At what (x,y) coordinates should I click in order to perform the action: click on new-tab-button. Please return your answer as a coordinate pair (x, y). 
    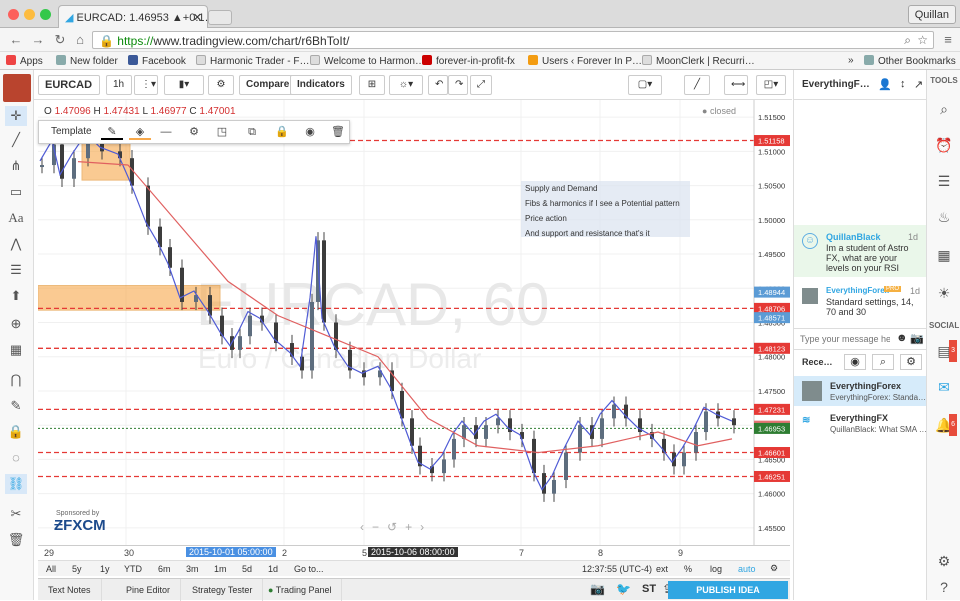
    Looking at the image, I should click on (220, 17).